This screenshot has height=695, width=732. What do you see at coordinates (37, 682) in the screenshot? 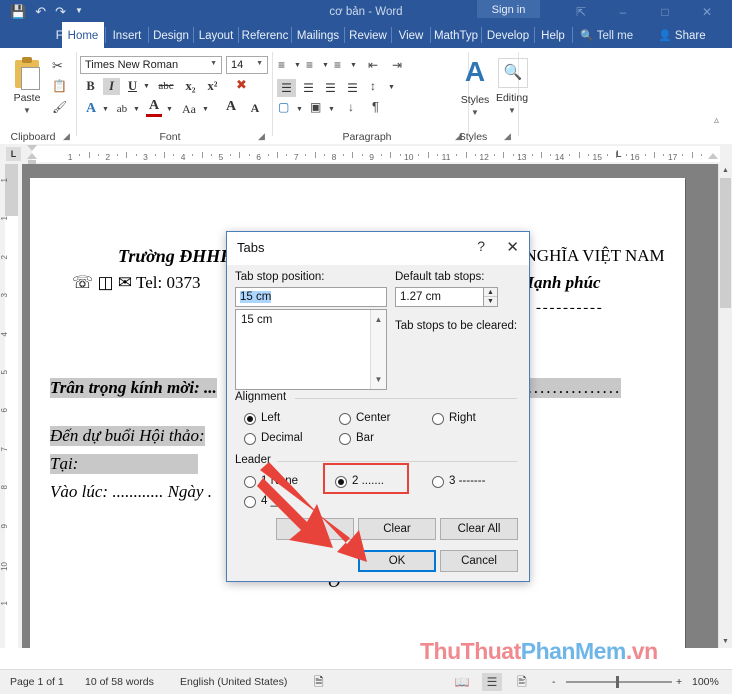
I see `page-info: Page 1 of 1` at bounding box center [37, 682].